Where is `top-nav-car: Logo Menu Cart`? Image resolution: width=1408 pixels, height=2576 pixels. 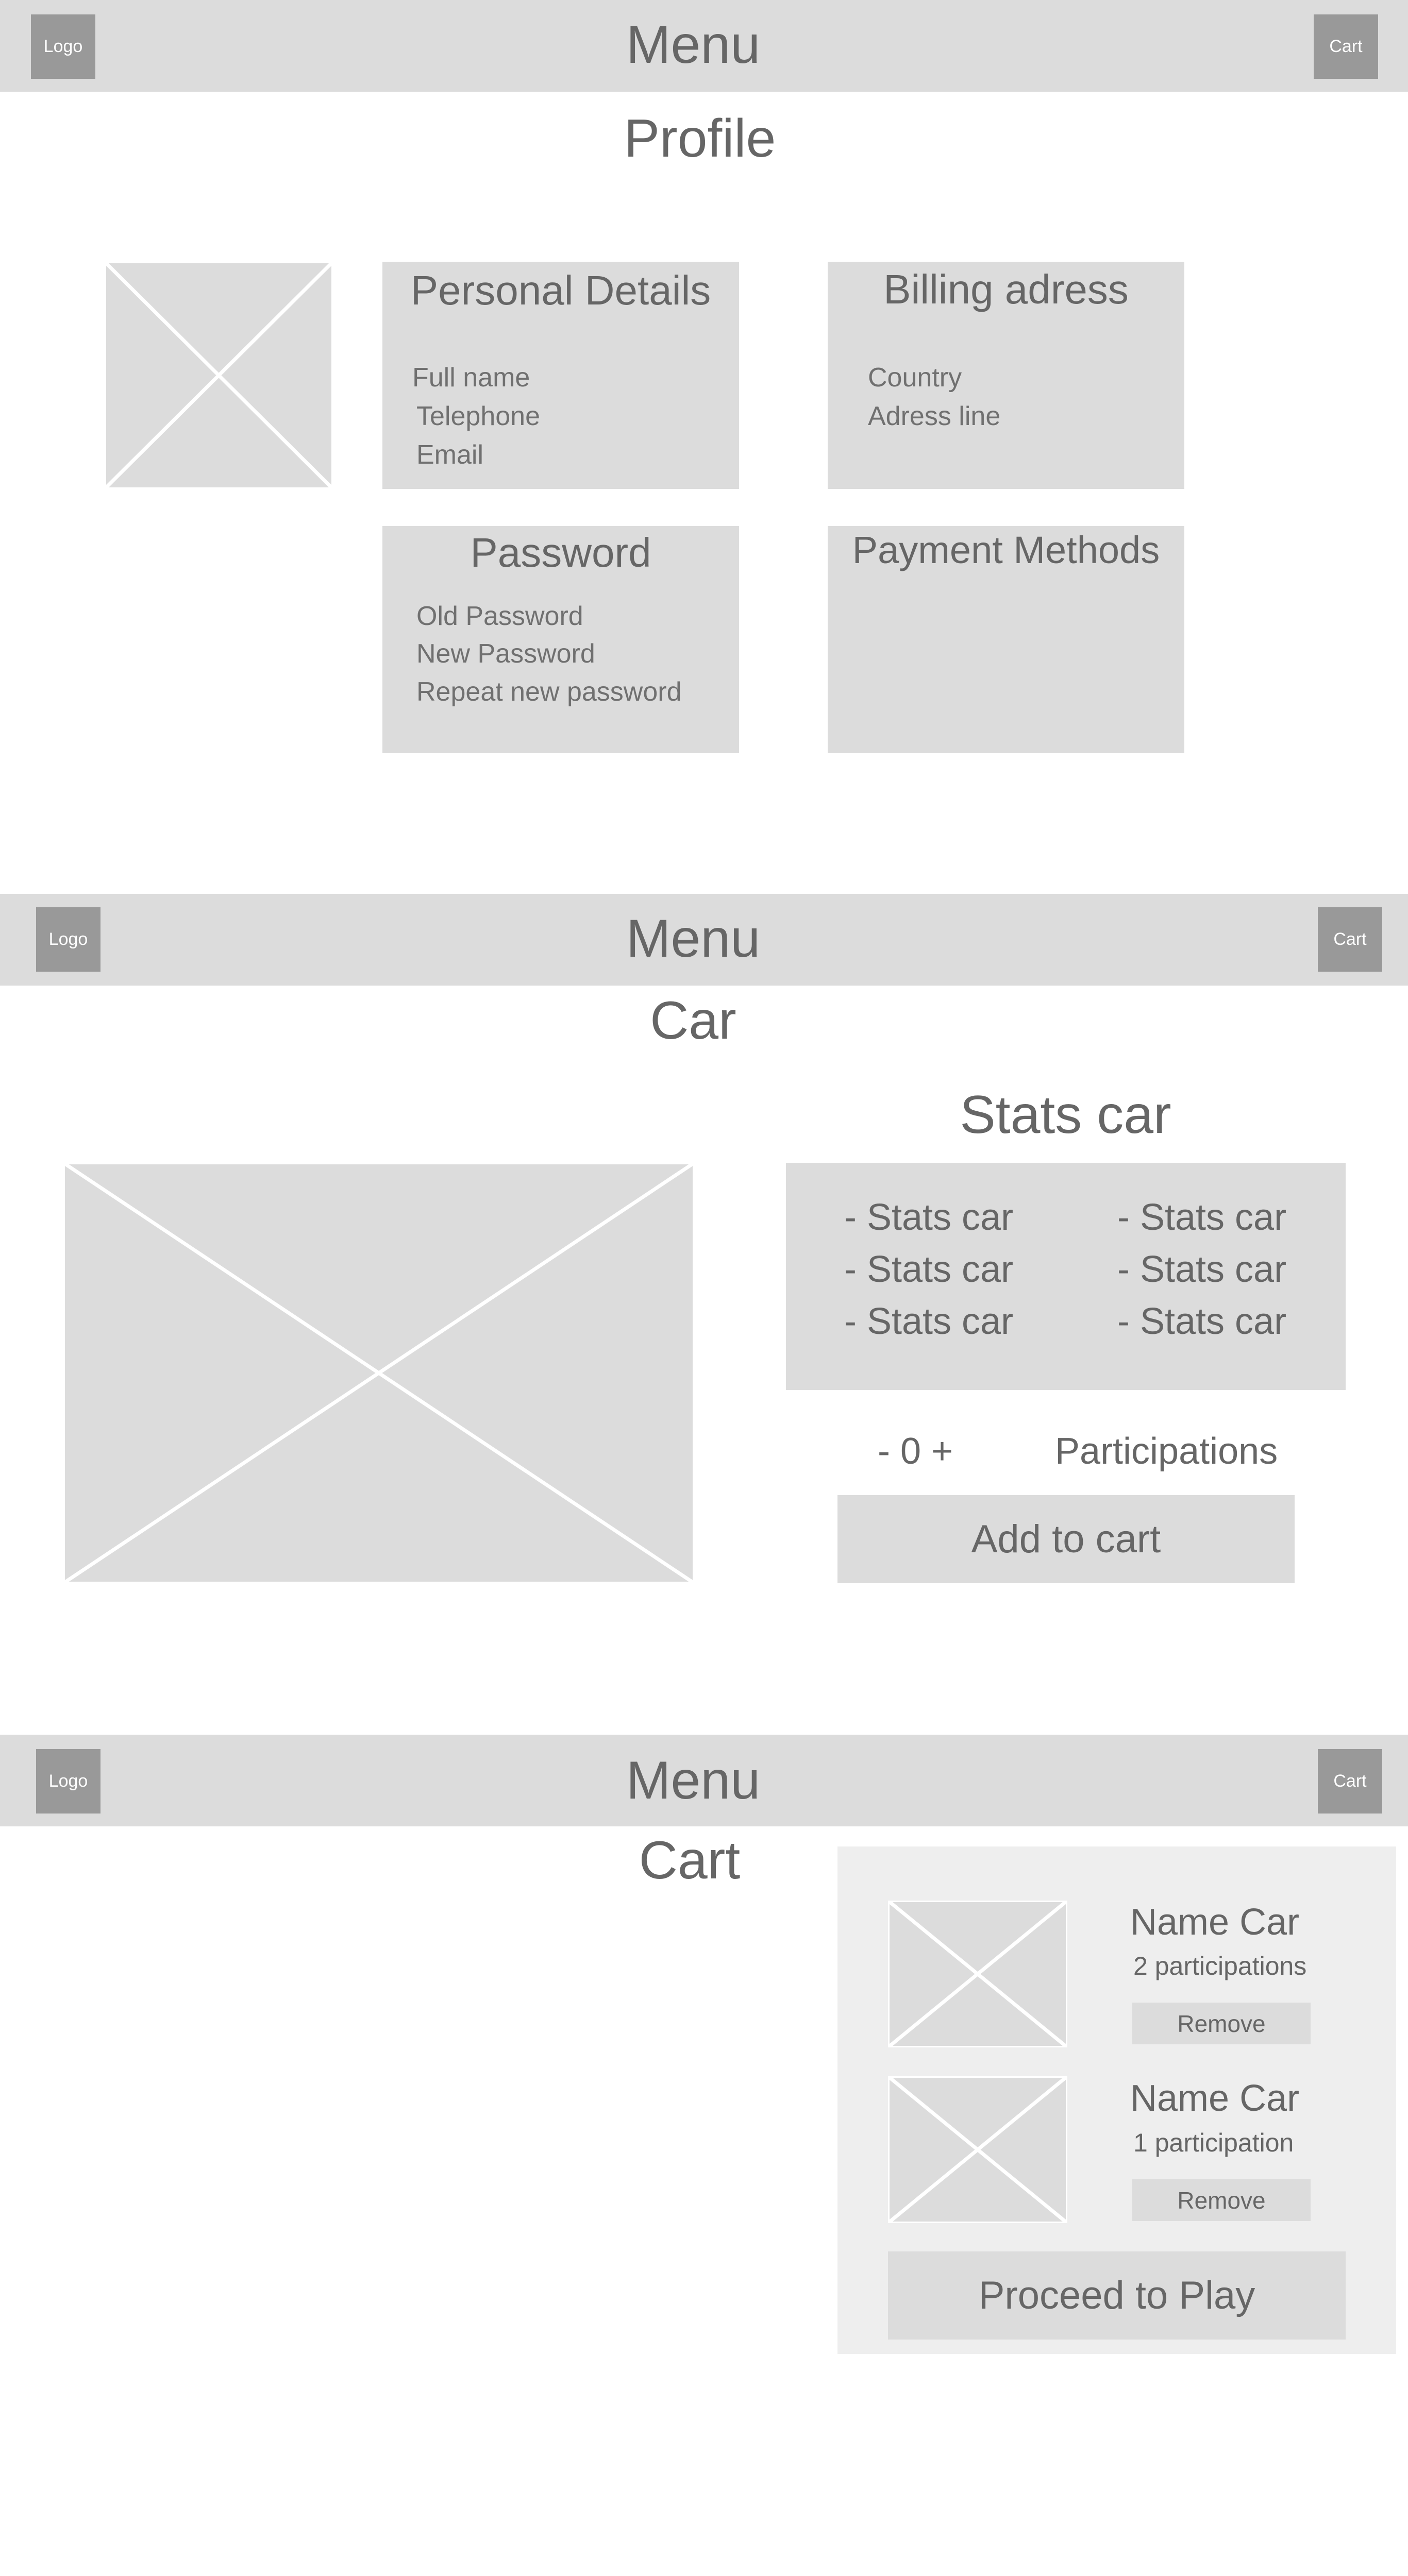
top-nav-car: Logo Menu Cart is located at coordinates (704, 940).